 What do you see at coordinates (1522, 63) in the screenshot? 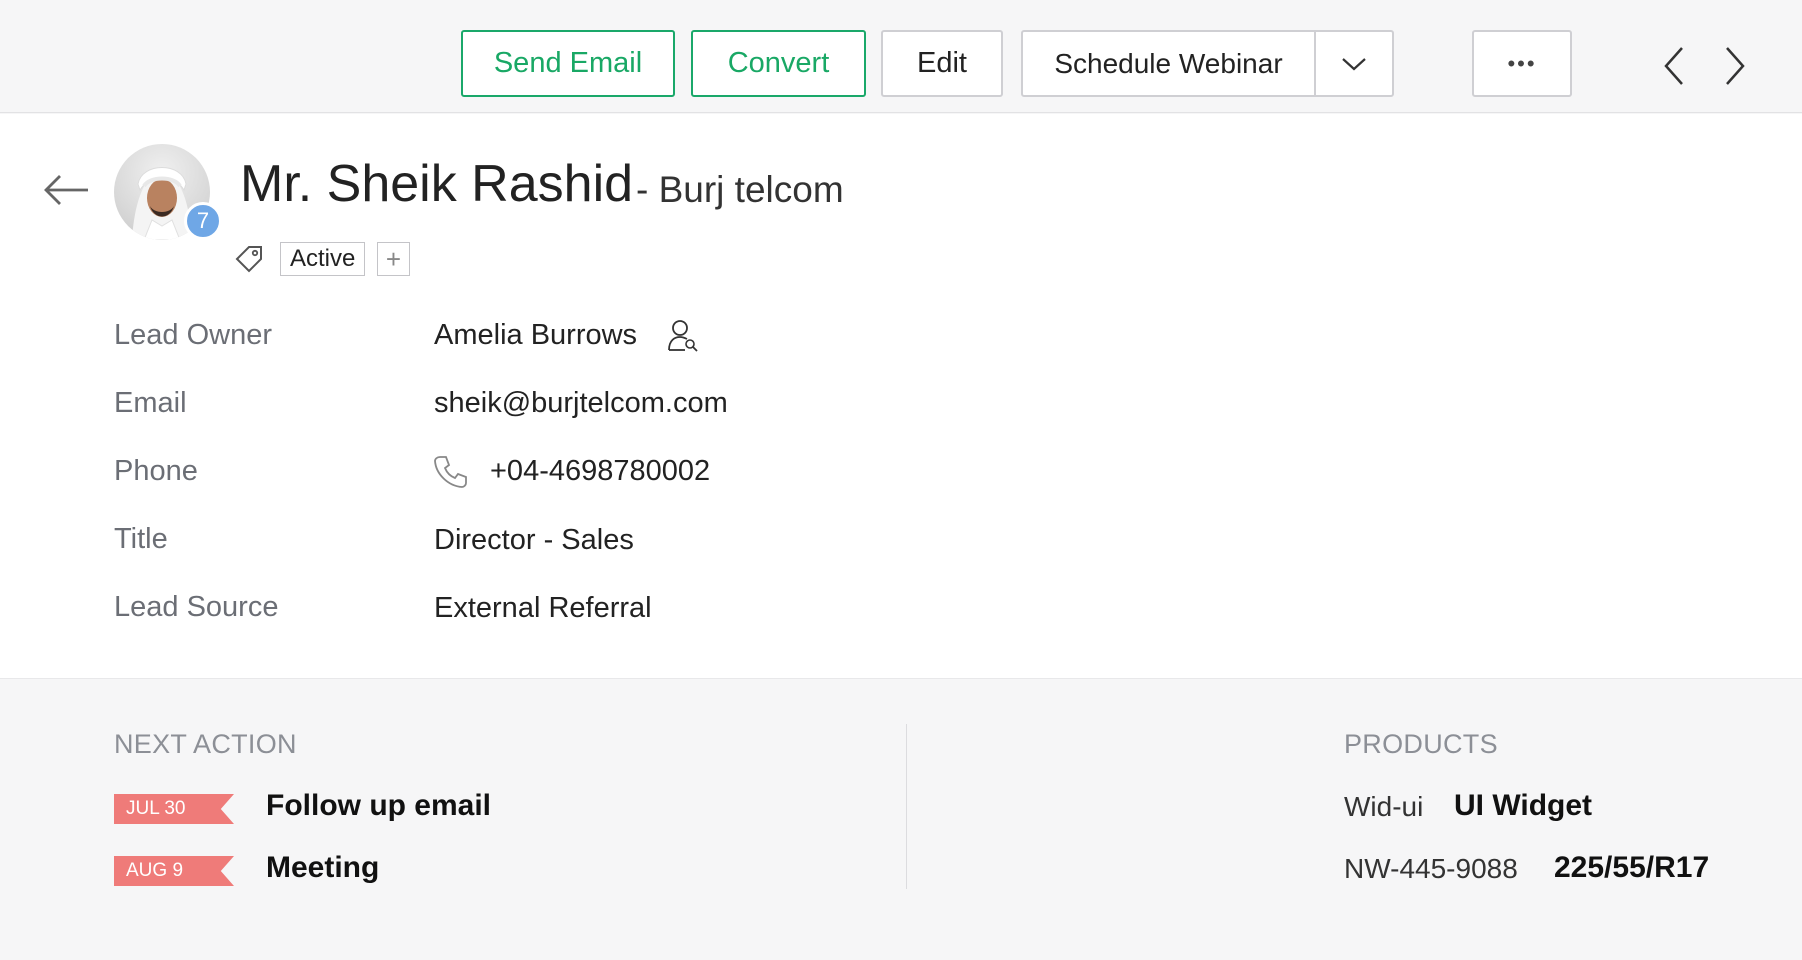
I see `more-actions-button: •••` at bounding box center [1522, 63].